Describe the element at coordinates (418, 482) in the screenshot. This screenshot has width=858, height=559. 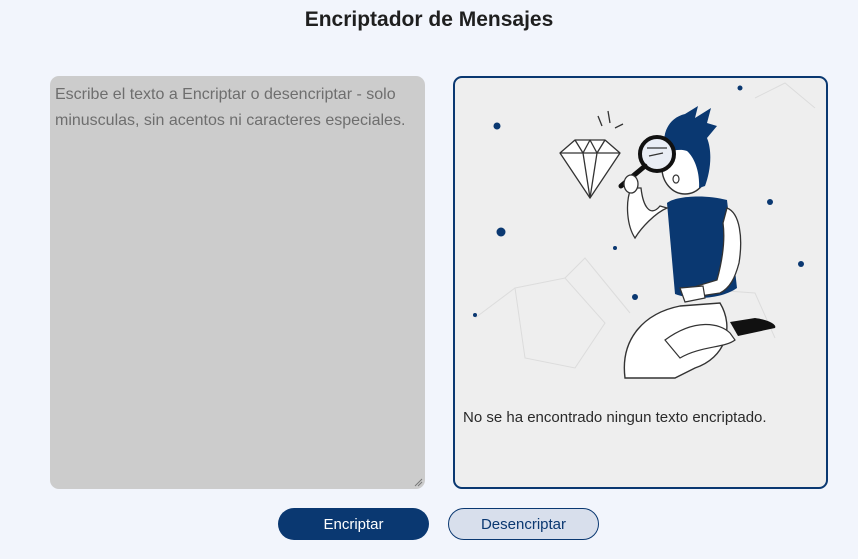
I see `resize-handle-icon` at that location.